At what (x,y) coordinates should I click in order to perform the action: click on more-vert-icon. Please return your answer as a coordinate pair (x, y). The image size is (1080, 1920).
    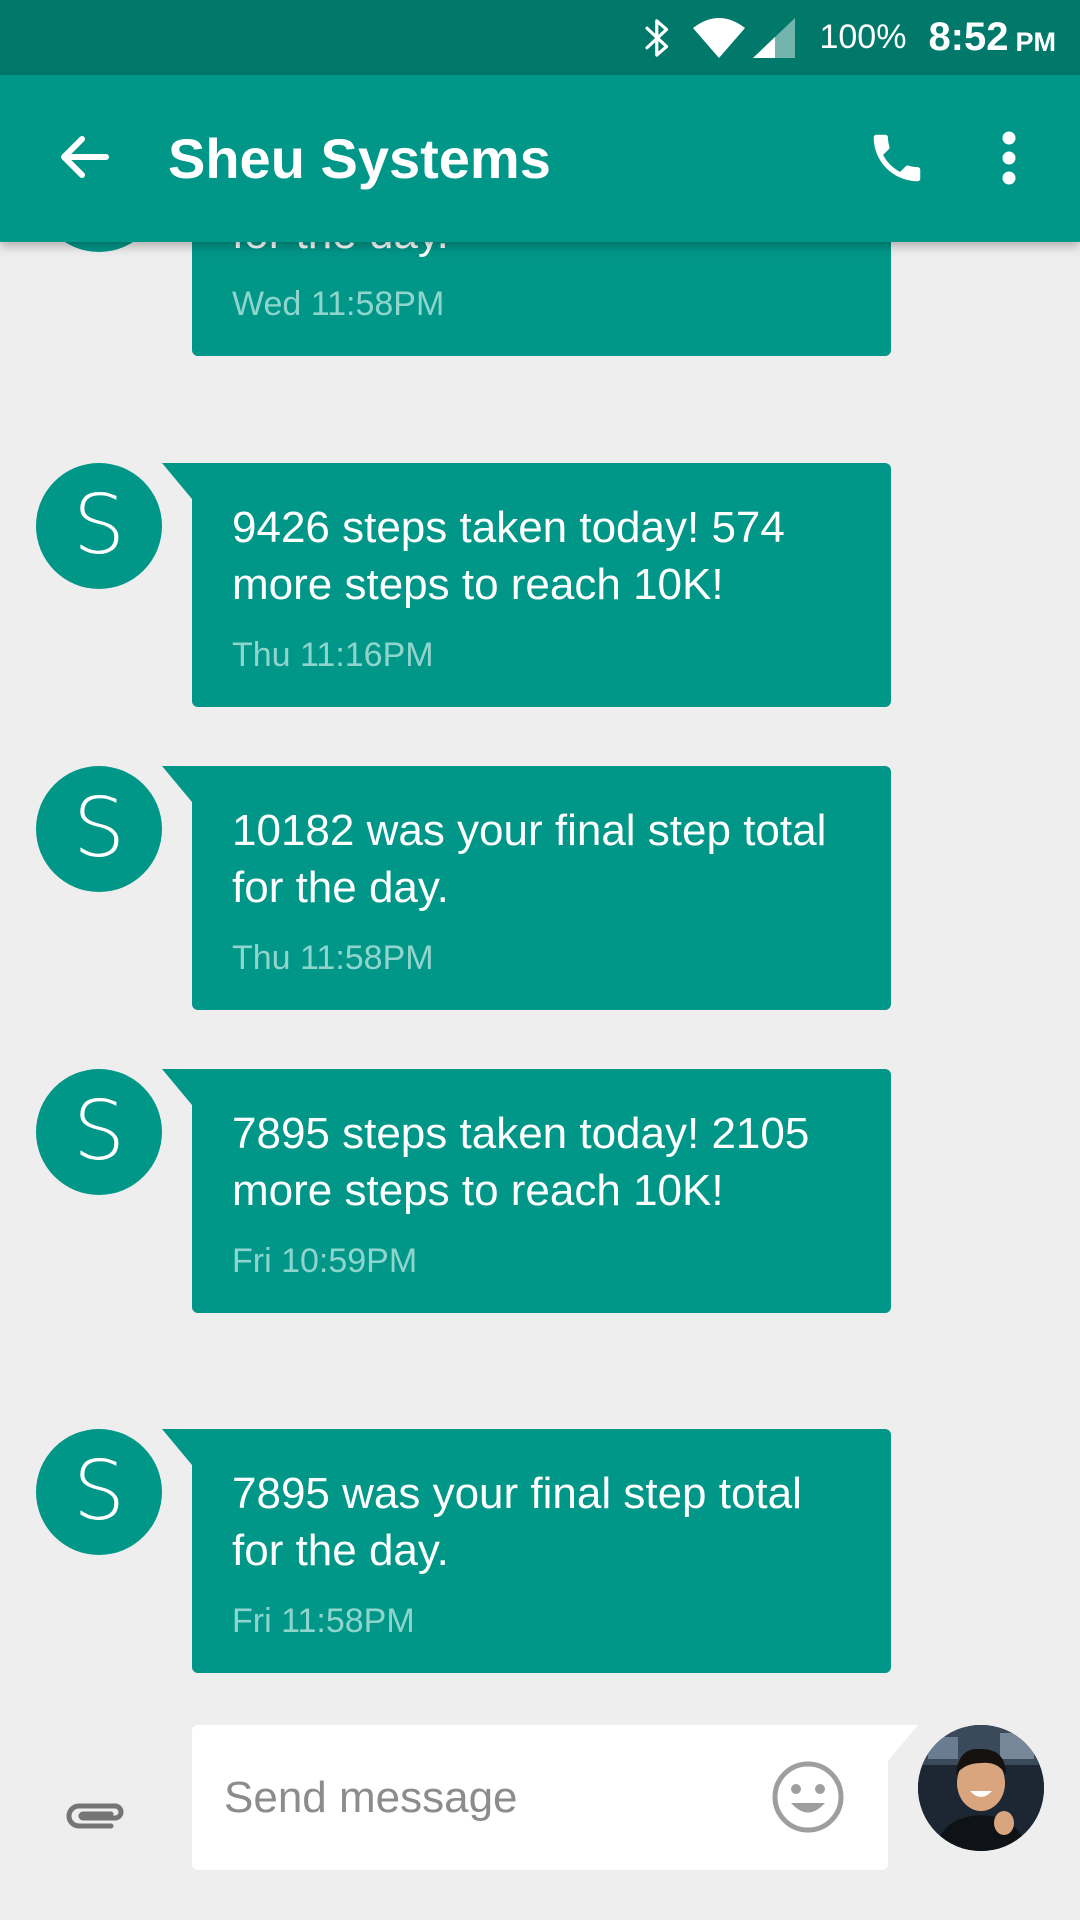
    Looking at the image, I should click on (1009, 160).